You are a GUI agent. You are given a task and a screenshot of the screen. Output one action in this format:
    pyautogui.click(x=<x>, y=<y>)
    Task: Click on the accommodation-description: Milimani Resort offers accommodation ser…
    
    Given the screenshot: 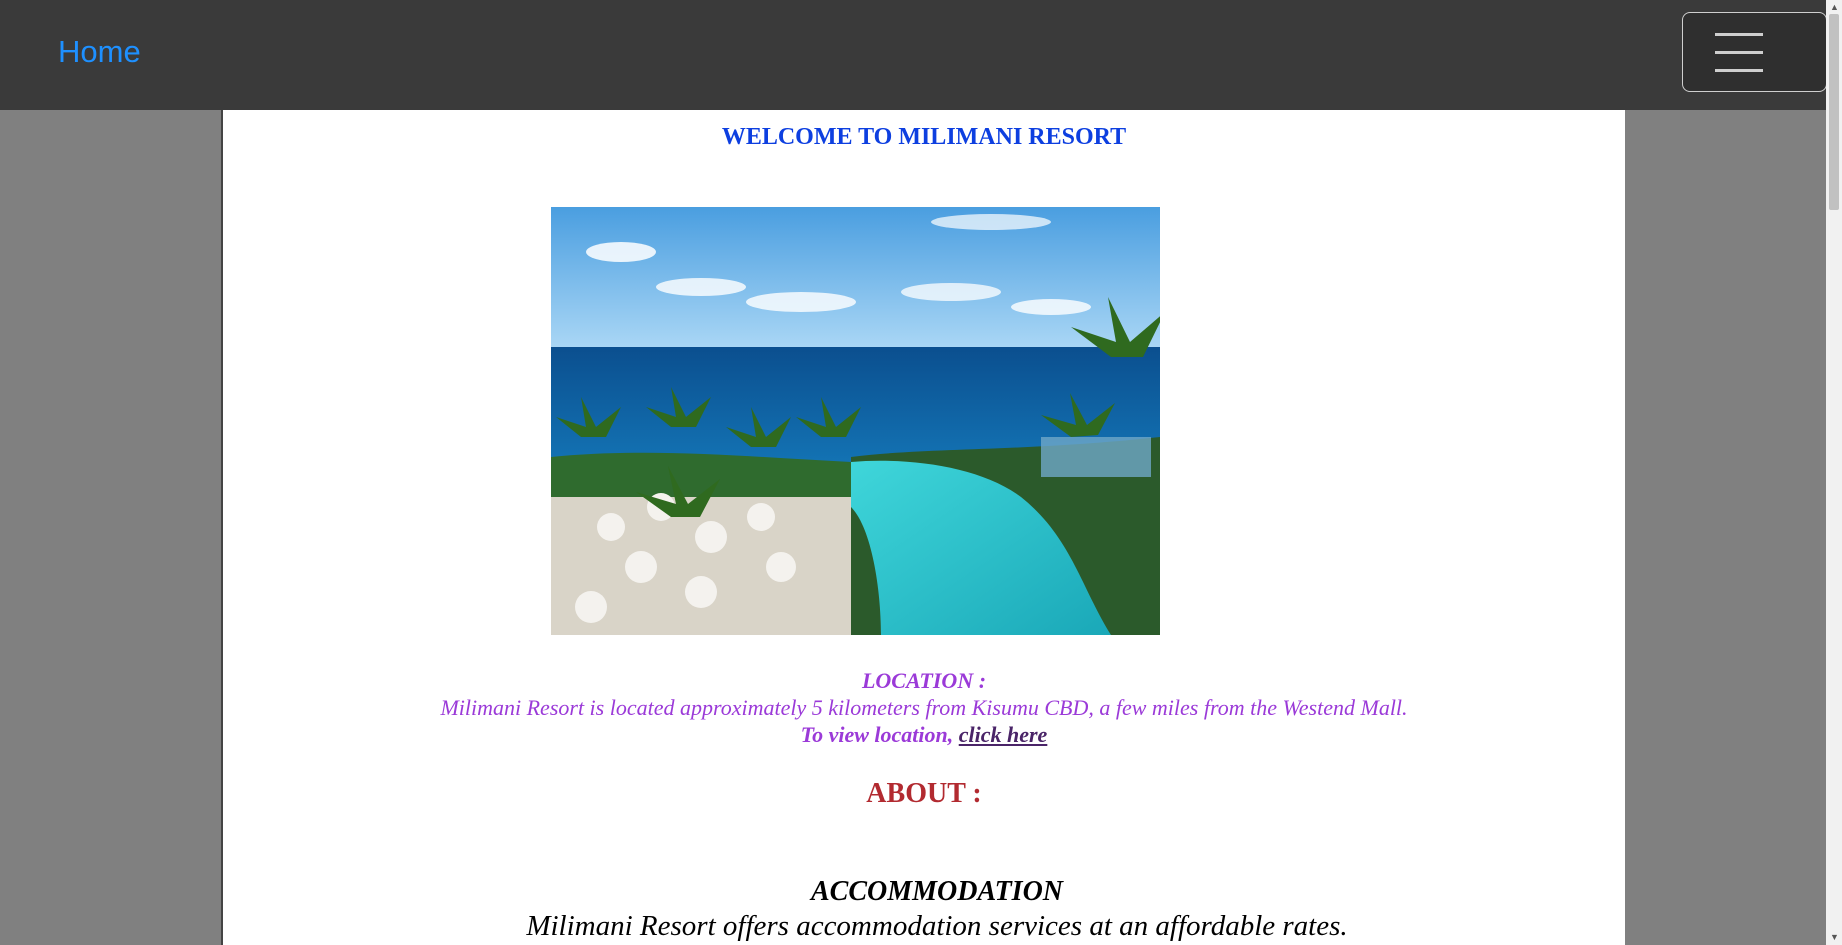 What is the action you would take?
    pyautogui.click(x=937, y=926)
    